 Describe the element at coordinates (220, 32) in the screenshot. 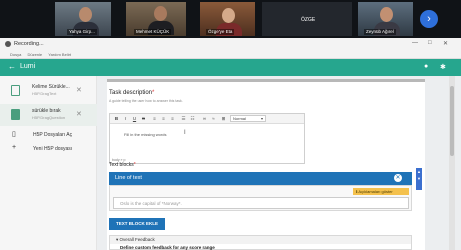

I see `participant-name: Özge'ye Eta` at that location.